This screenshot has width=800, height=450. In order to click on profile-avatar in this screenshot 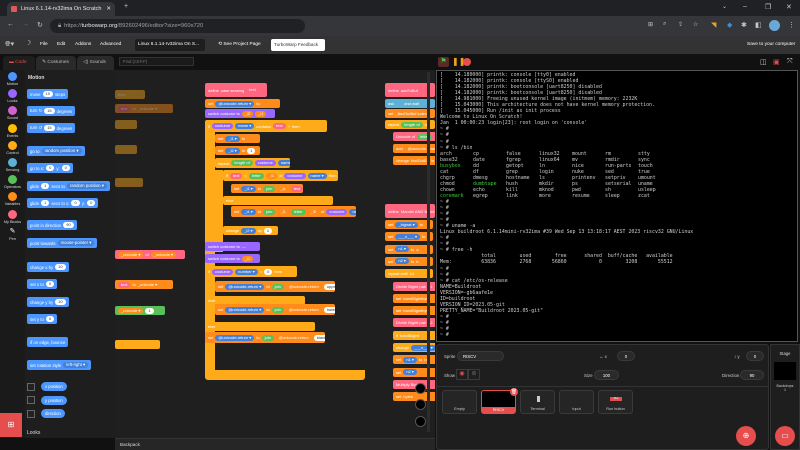, I will do `click(774, 25)`.